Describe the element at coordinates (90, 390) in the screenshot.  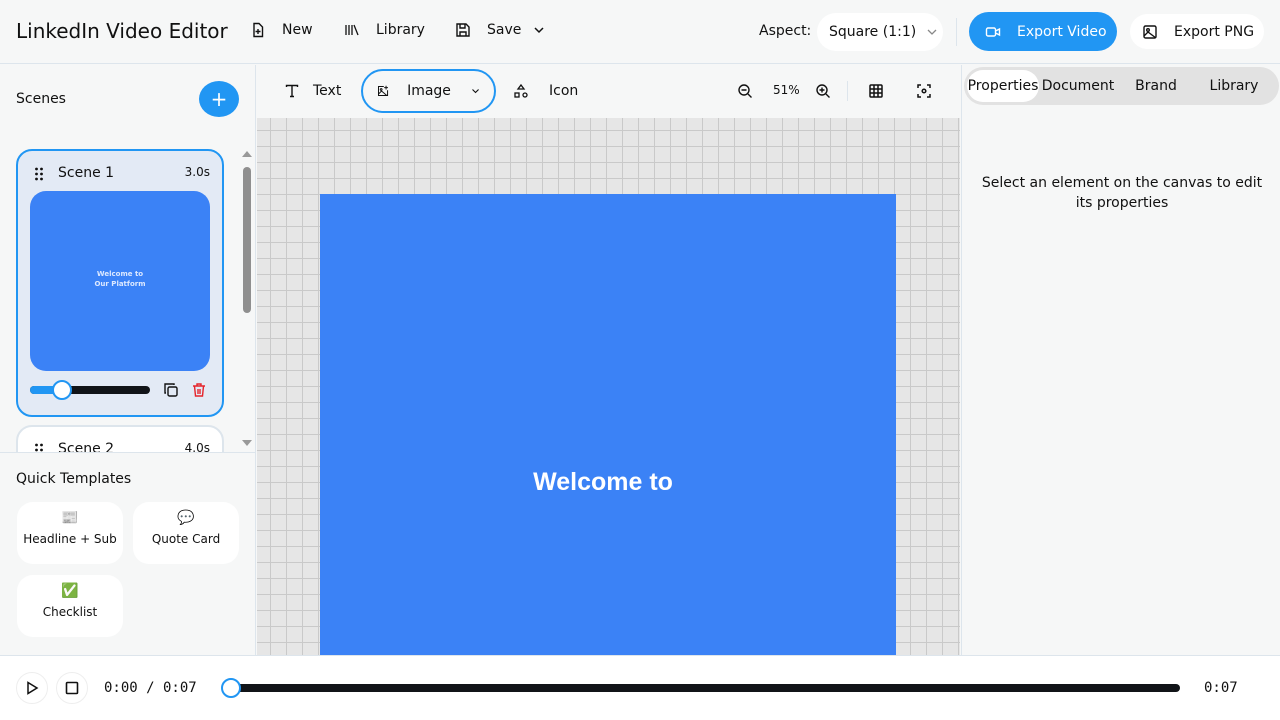
I see `scene-duration-slider` at that location.